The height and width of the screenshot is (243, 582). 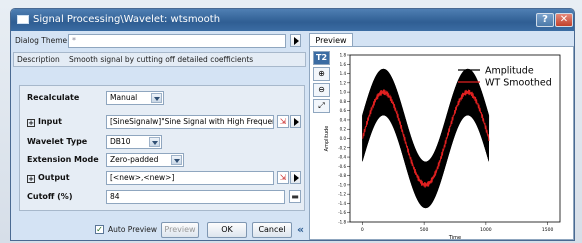 I want to click on wavelet-type-label: Wavelet Type, so click(x=57, y=141).